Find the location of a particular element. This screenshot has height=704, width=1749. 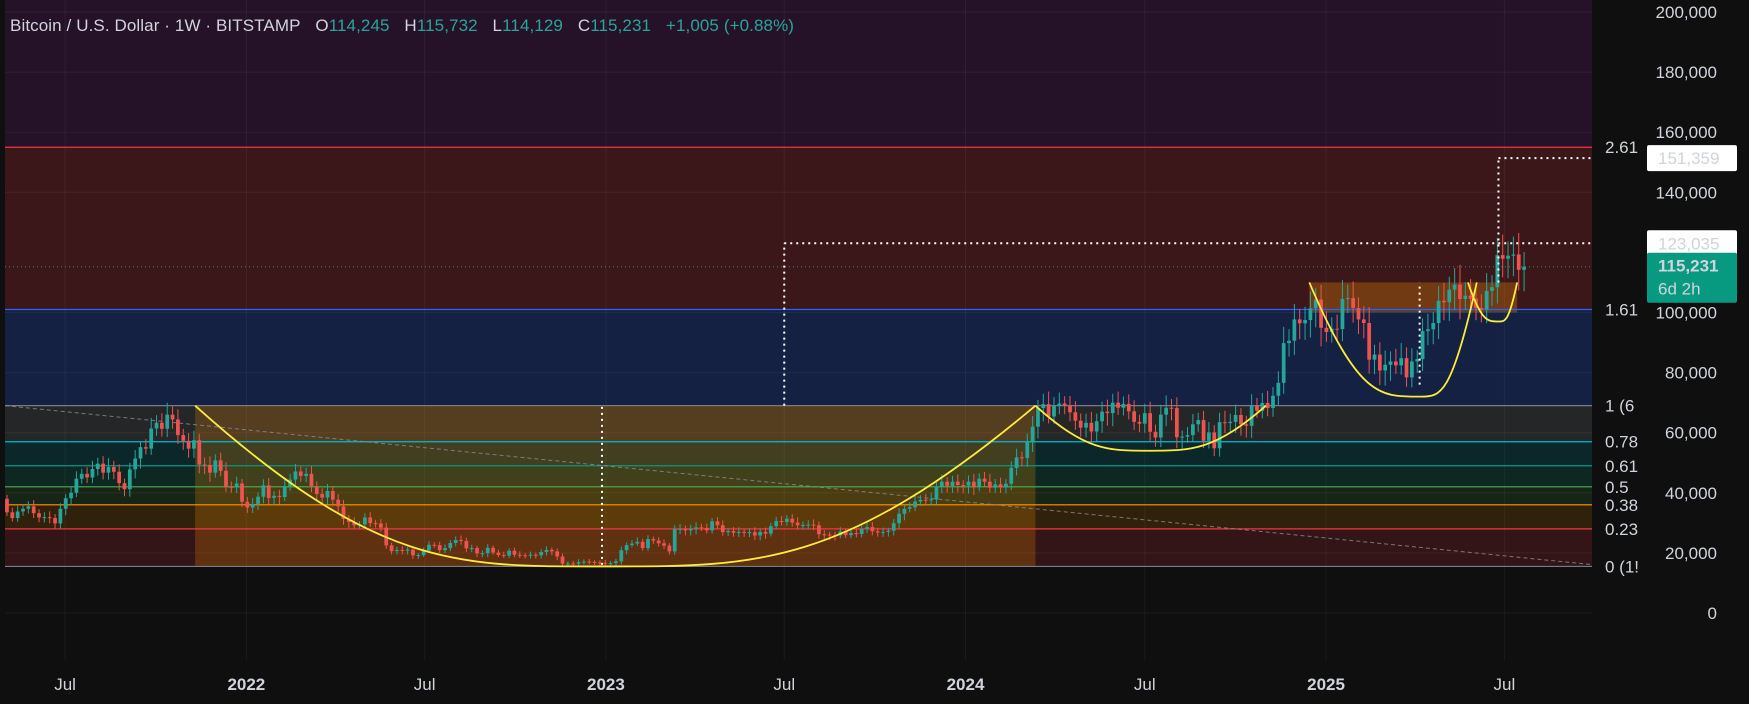

fib-level-label: 1 (6 is located at coordinates (1619, 406).